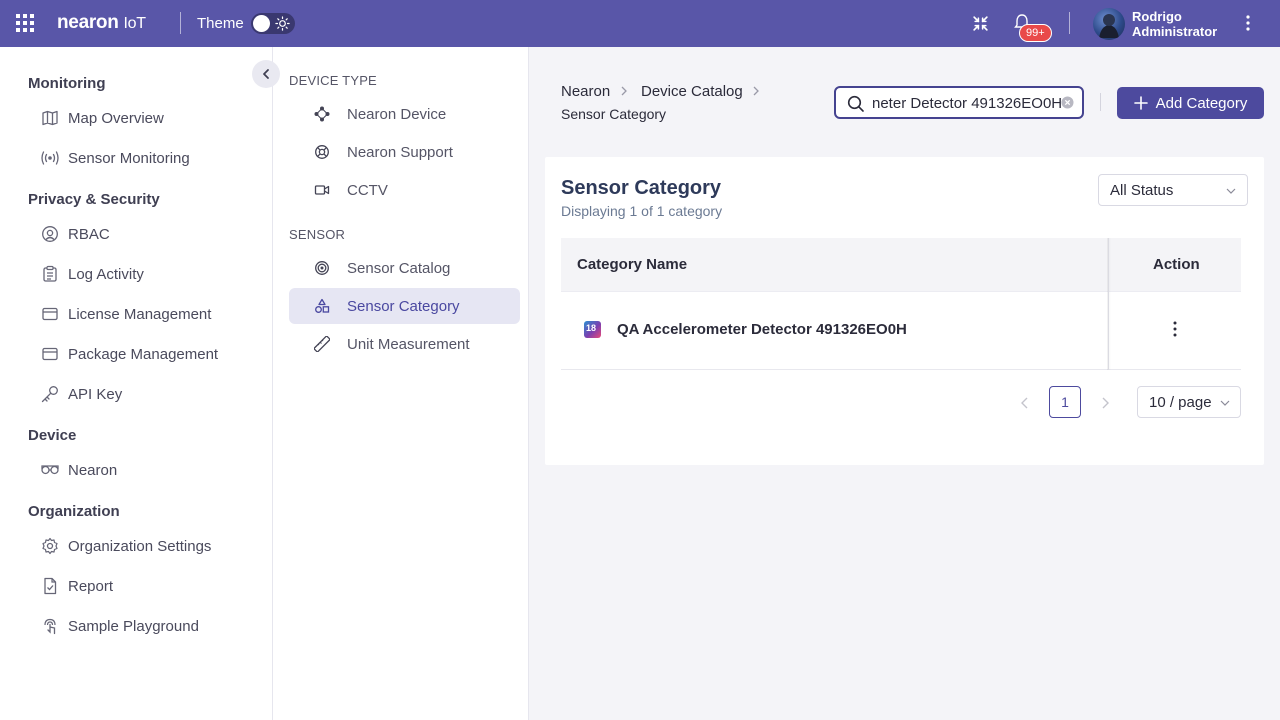  I want to click on sidebar-item-api-key: API Key, so click(81, 394).